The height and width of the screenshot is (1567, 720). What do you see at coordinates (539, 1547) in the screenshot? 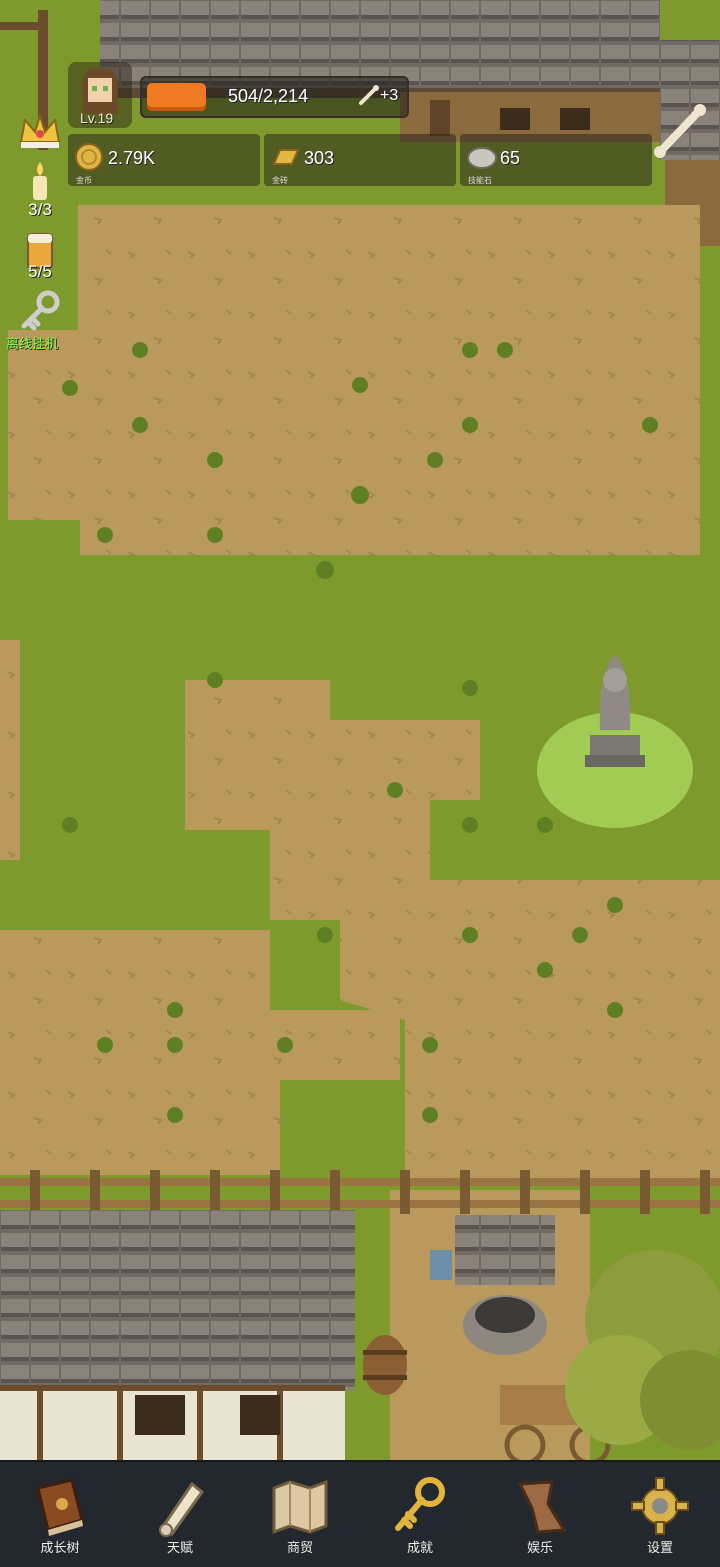
I see `nav-label: 娱乐` at bounding box center [539, 1547].